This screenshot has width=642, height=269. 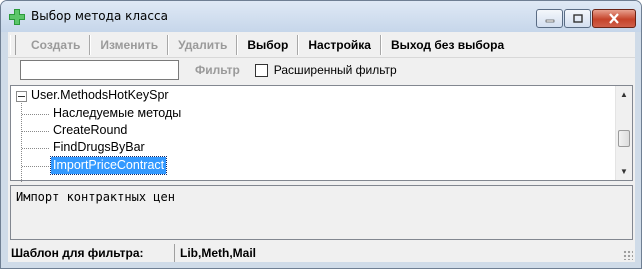 I want to click on maximize-button, so click(x=577, y=18).